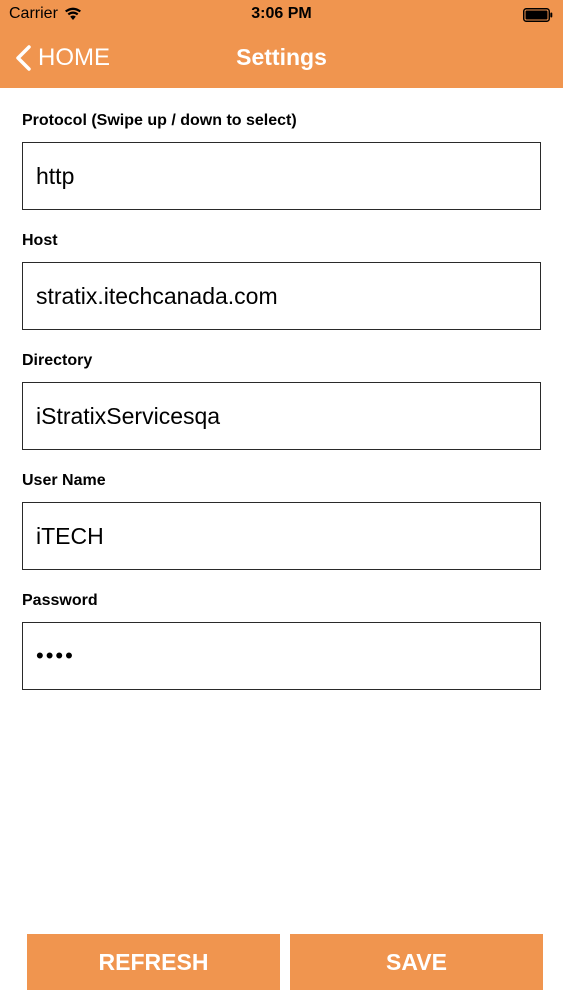  I want to click on password-input, so click(281, 656).